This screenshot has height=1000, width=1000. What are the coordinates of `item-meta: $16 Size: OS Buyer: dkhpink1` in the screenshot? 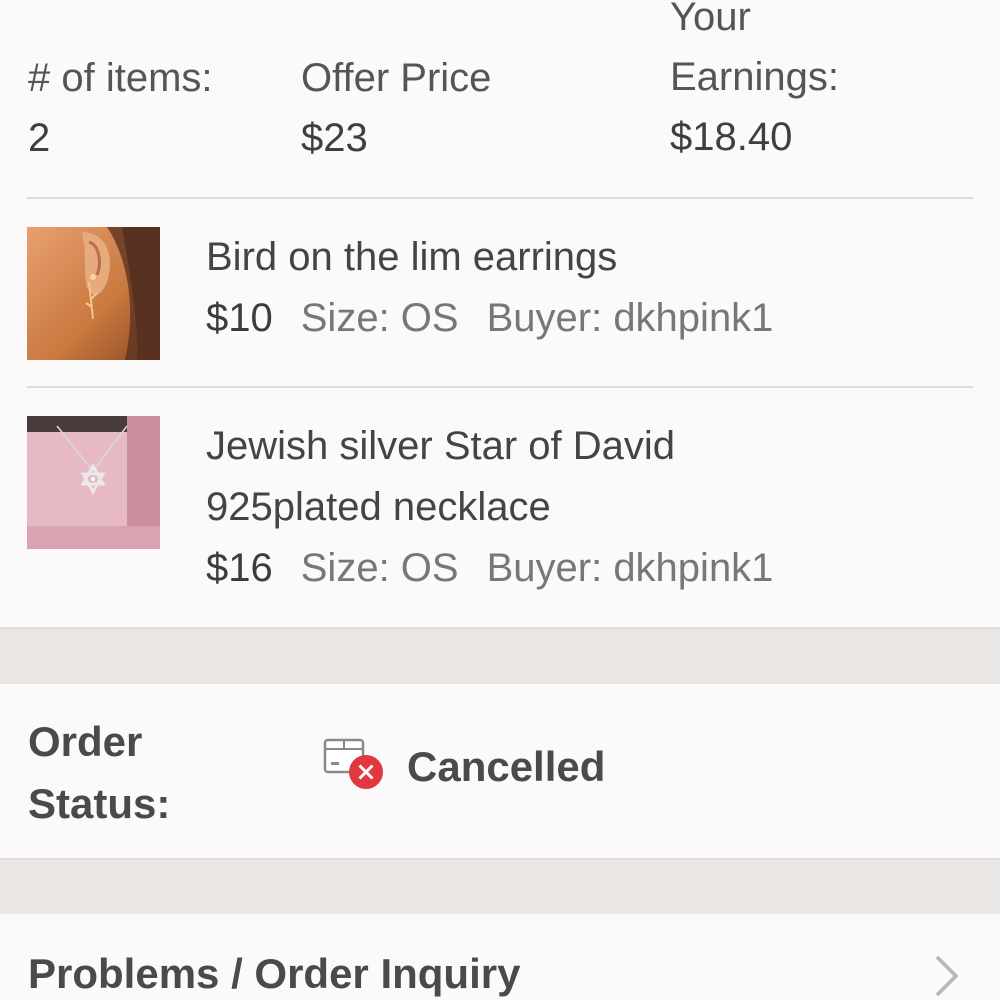 It's located at (489, 568).